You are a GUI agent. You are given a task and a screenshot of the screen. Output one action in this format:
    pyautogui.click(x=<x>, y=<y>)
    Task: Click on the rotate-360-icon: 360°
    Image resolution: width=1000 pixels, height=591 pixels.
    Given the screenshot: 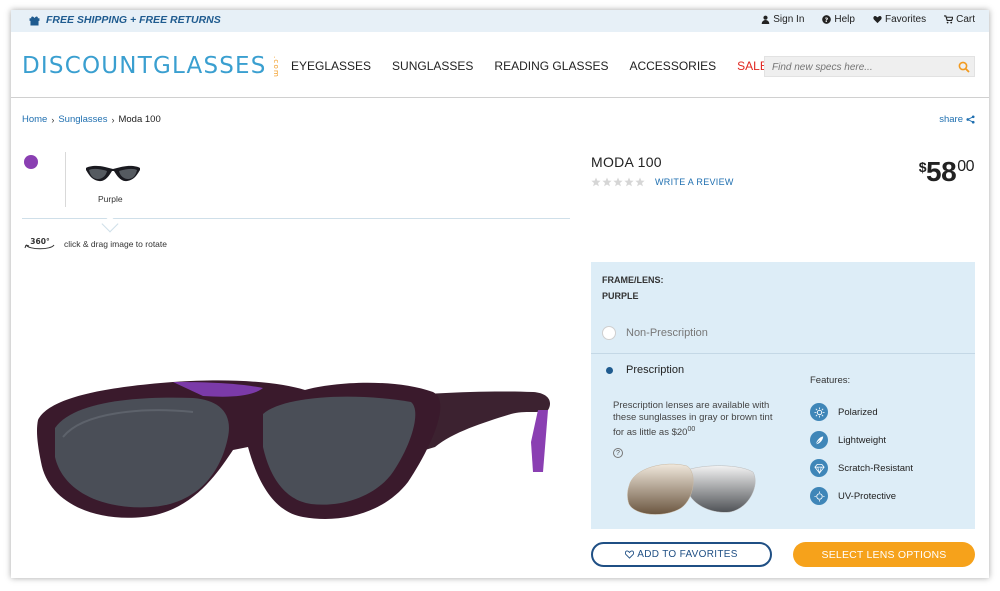 What is the action you would take?
    pyautogui.click(x=39, y=243)
    